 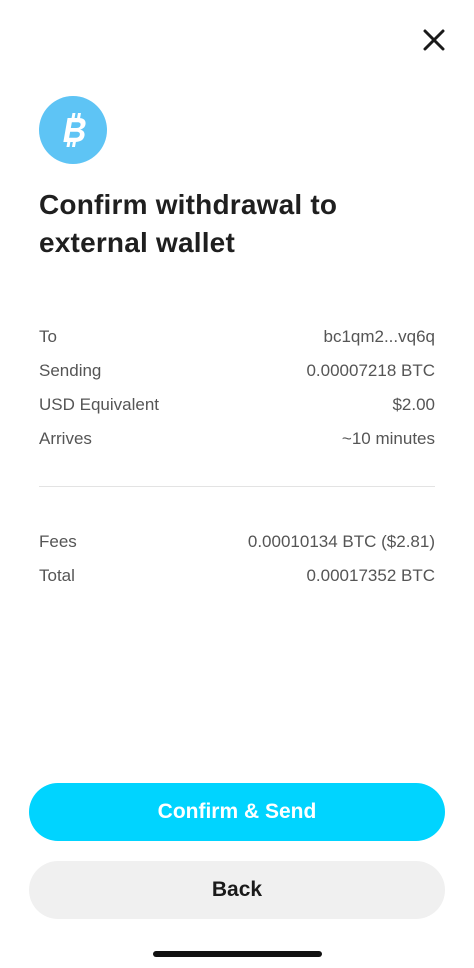 What do you see at coordinates (237, 371) in the screenshot?
I see `detail-row-sending: Sending 0.00007218 BTC` at bounding box center [237, 371].